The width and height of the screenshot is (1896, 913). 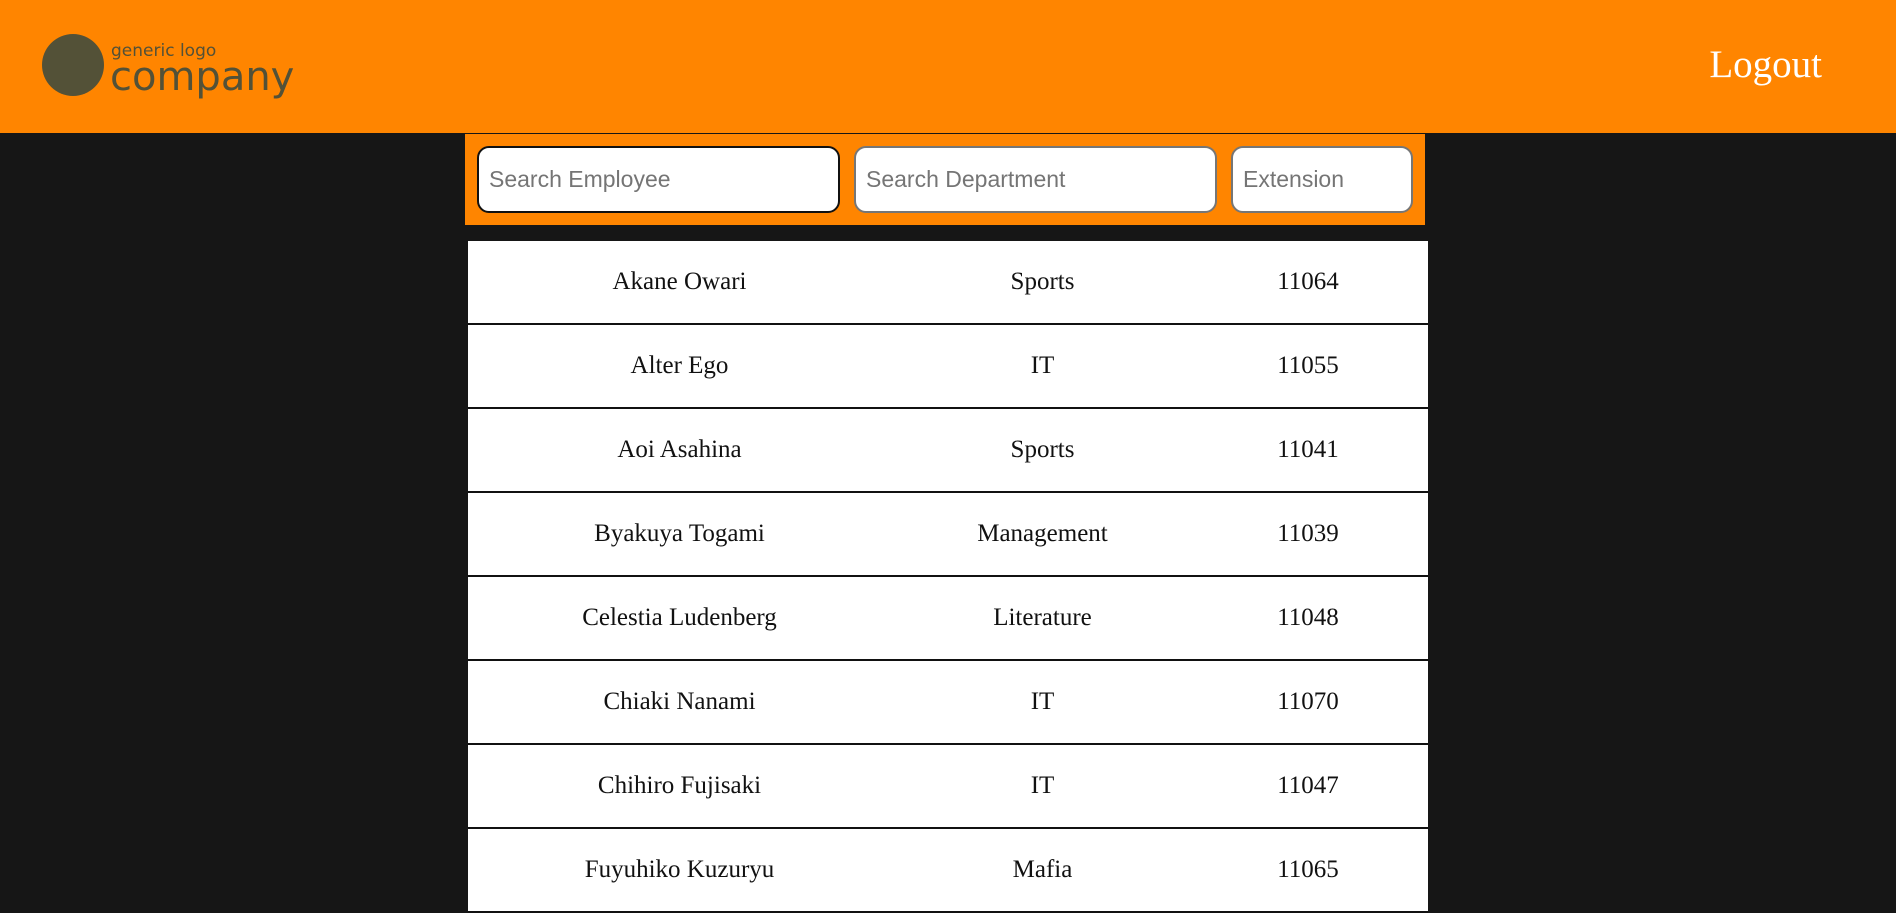 I want to click on search-extension-input, so click(x=1322, y=179).